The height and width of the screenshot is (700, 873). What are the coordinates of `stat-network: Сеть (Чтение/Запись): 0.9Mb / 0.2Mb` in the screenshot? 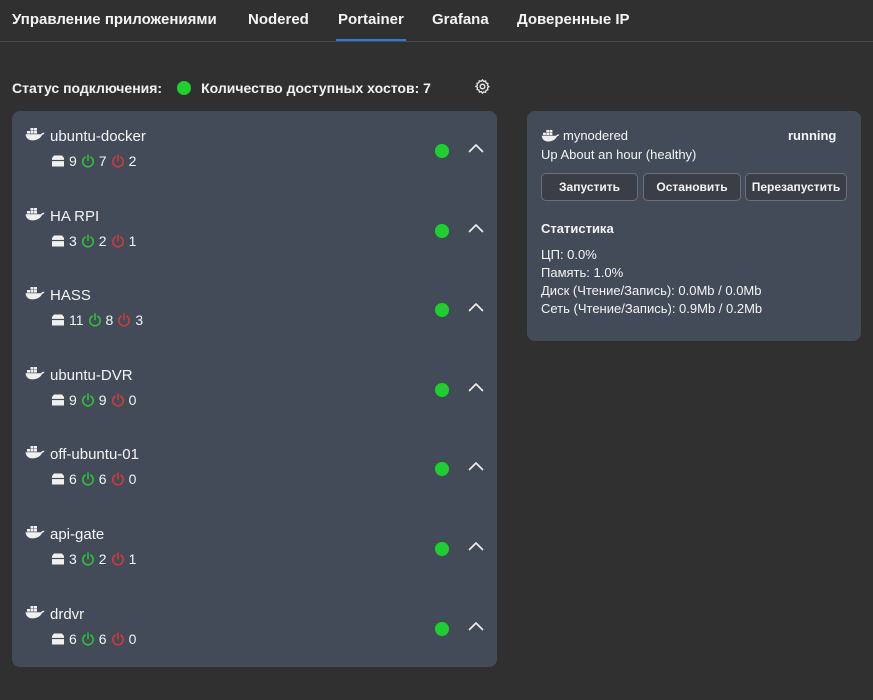 It's located at (652, 308).